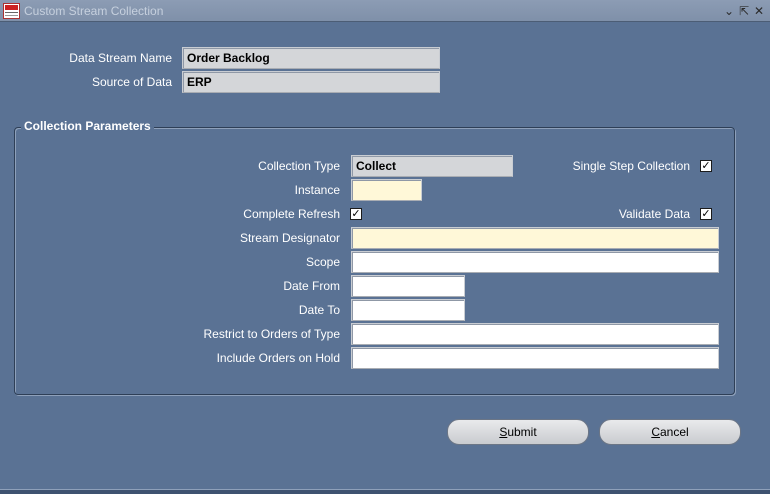 The image size is (770, 494). Describe the element at coordinates (706, 214) in the screenshot. I see `validate-data-checkbox: ✓` at that location.